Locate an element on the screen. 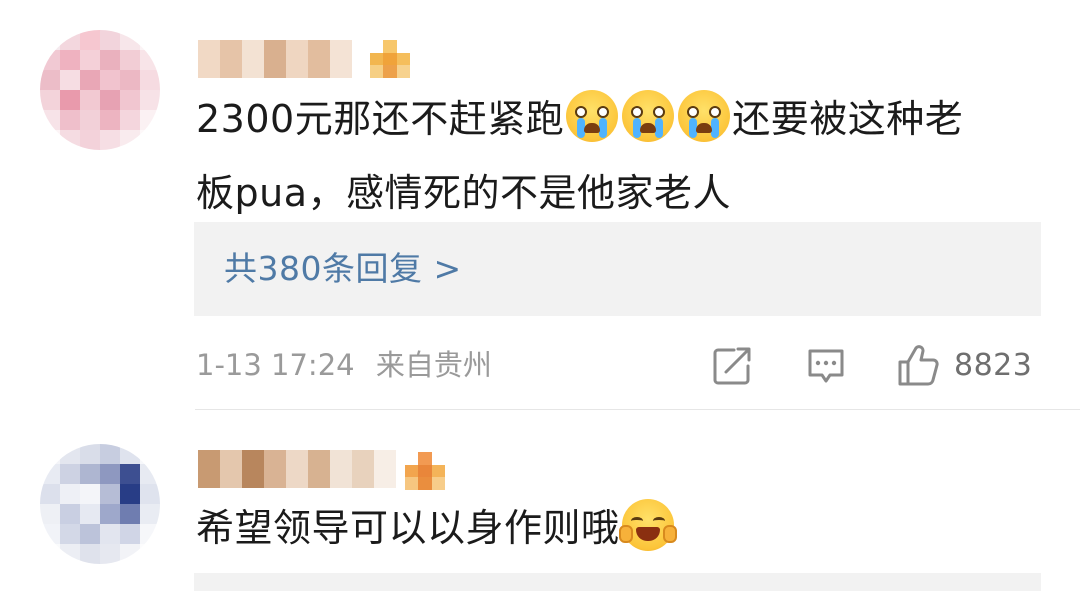 The image size is (1080, 591). comment-meta: 1-13 17:24 来自贵州 is located at coordinates (344, 365).